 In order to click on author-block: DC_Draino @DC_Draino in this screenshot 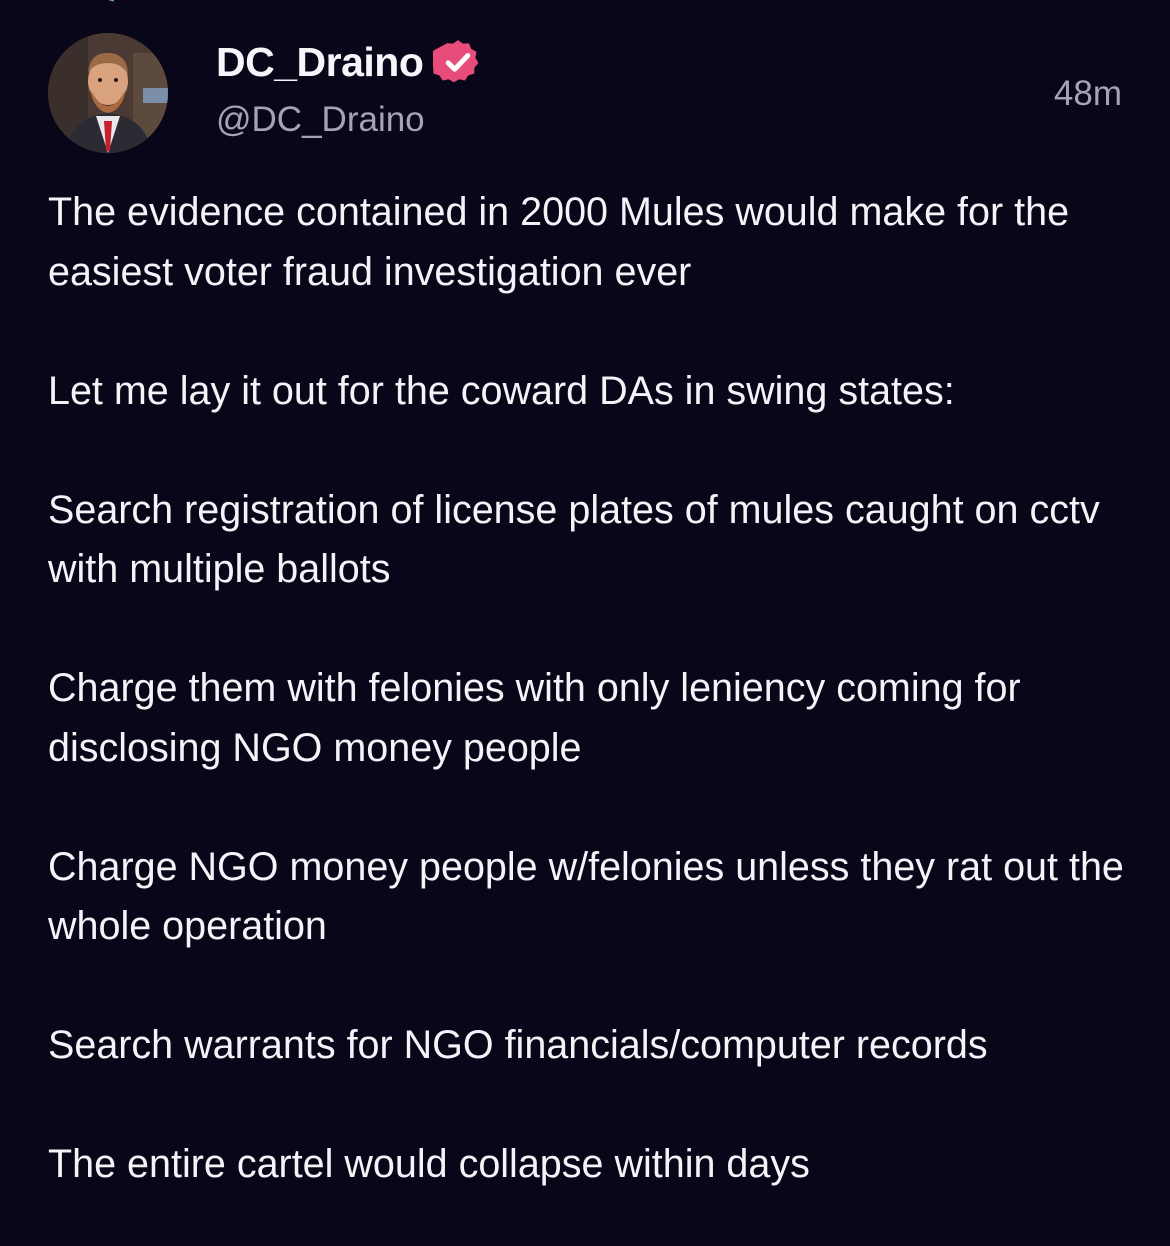, I will do `click(349, 90)`.